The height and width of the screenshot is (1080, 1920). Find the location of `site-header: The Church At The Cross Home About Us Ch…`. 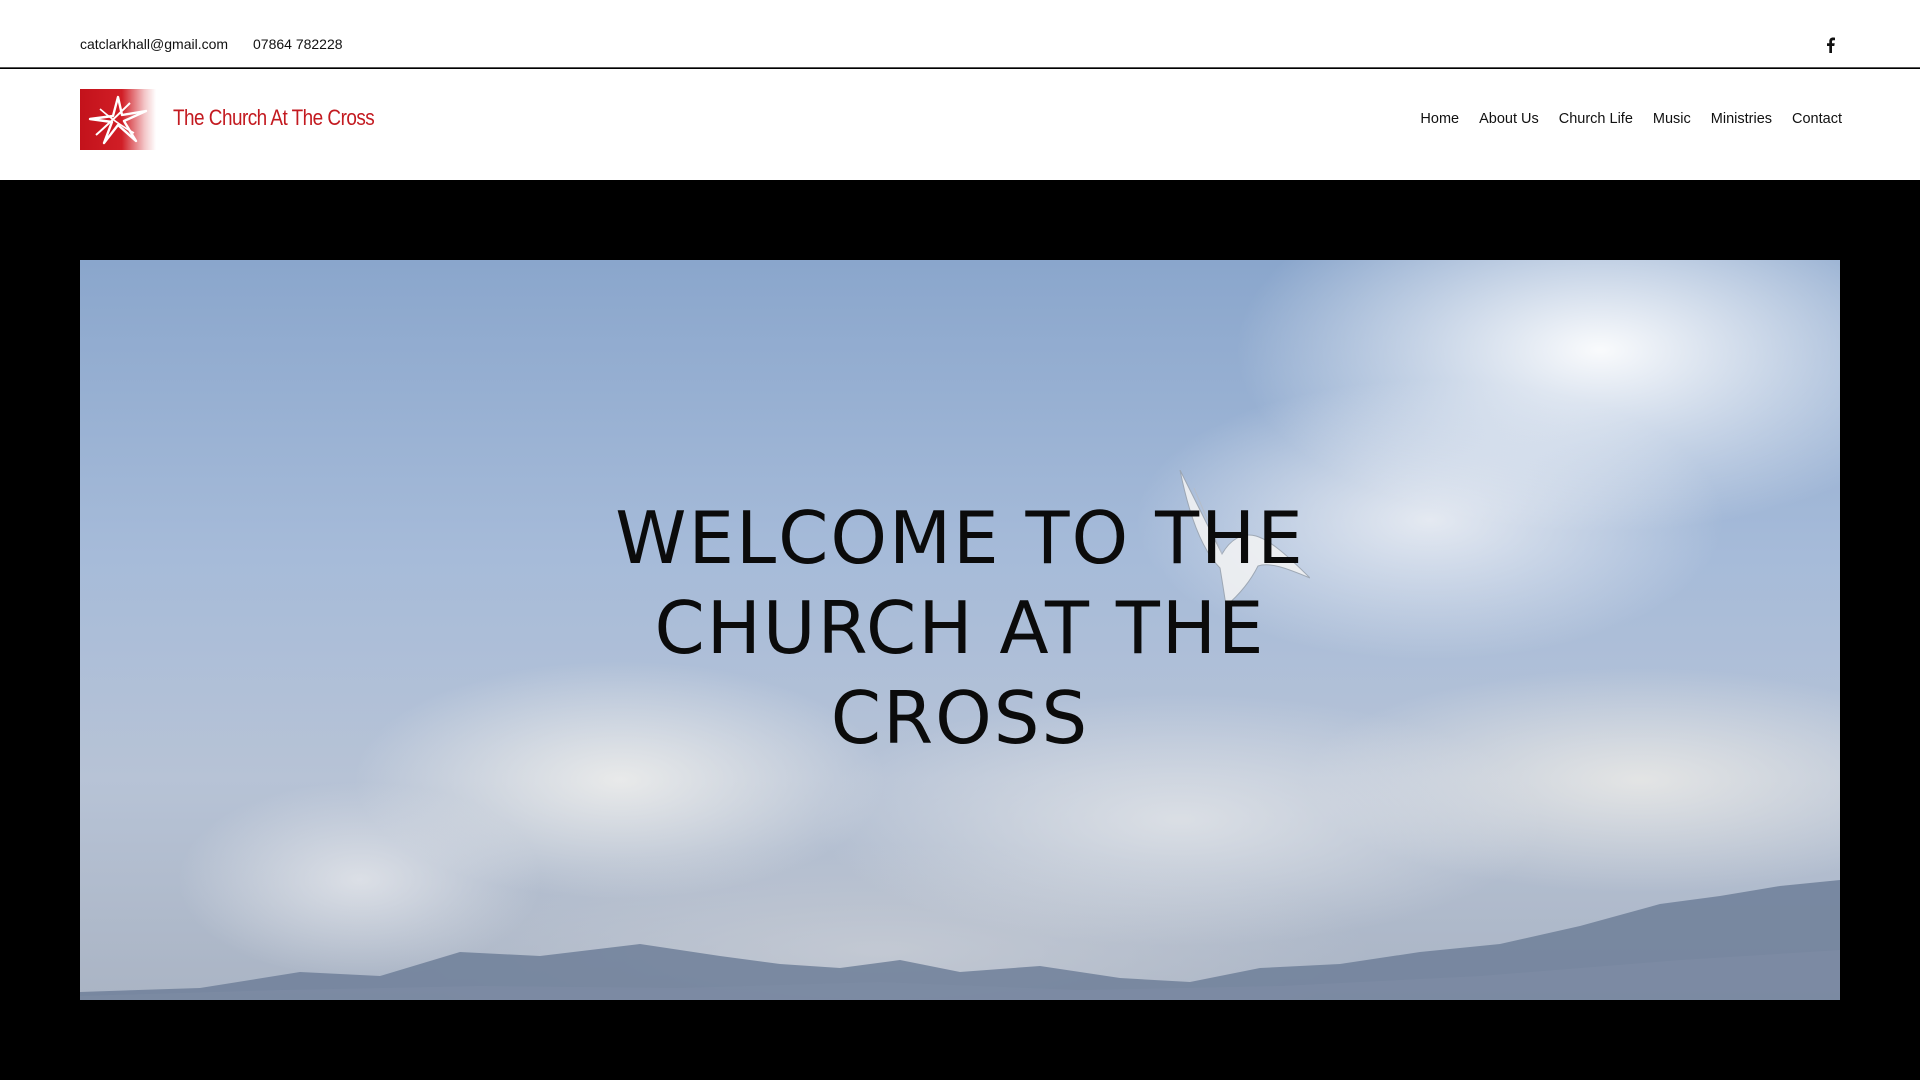

site-header: The Church At The Cross Home About Us Ch… is located at coordinates (960, 124).